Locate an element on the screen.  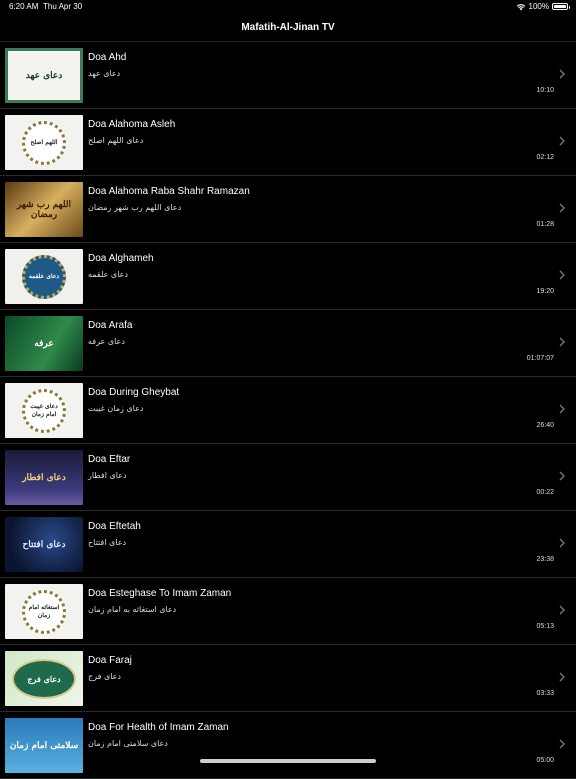
video-thumbnail: دعای علقمه is located at coordinates (44, 276).